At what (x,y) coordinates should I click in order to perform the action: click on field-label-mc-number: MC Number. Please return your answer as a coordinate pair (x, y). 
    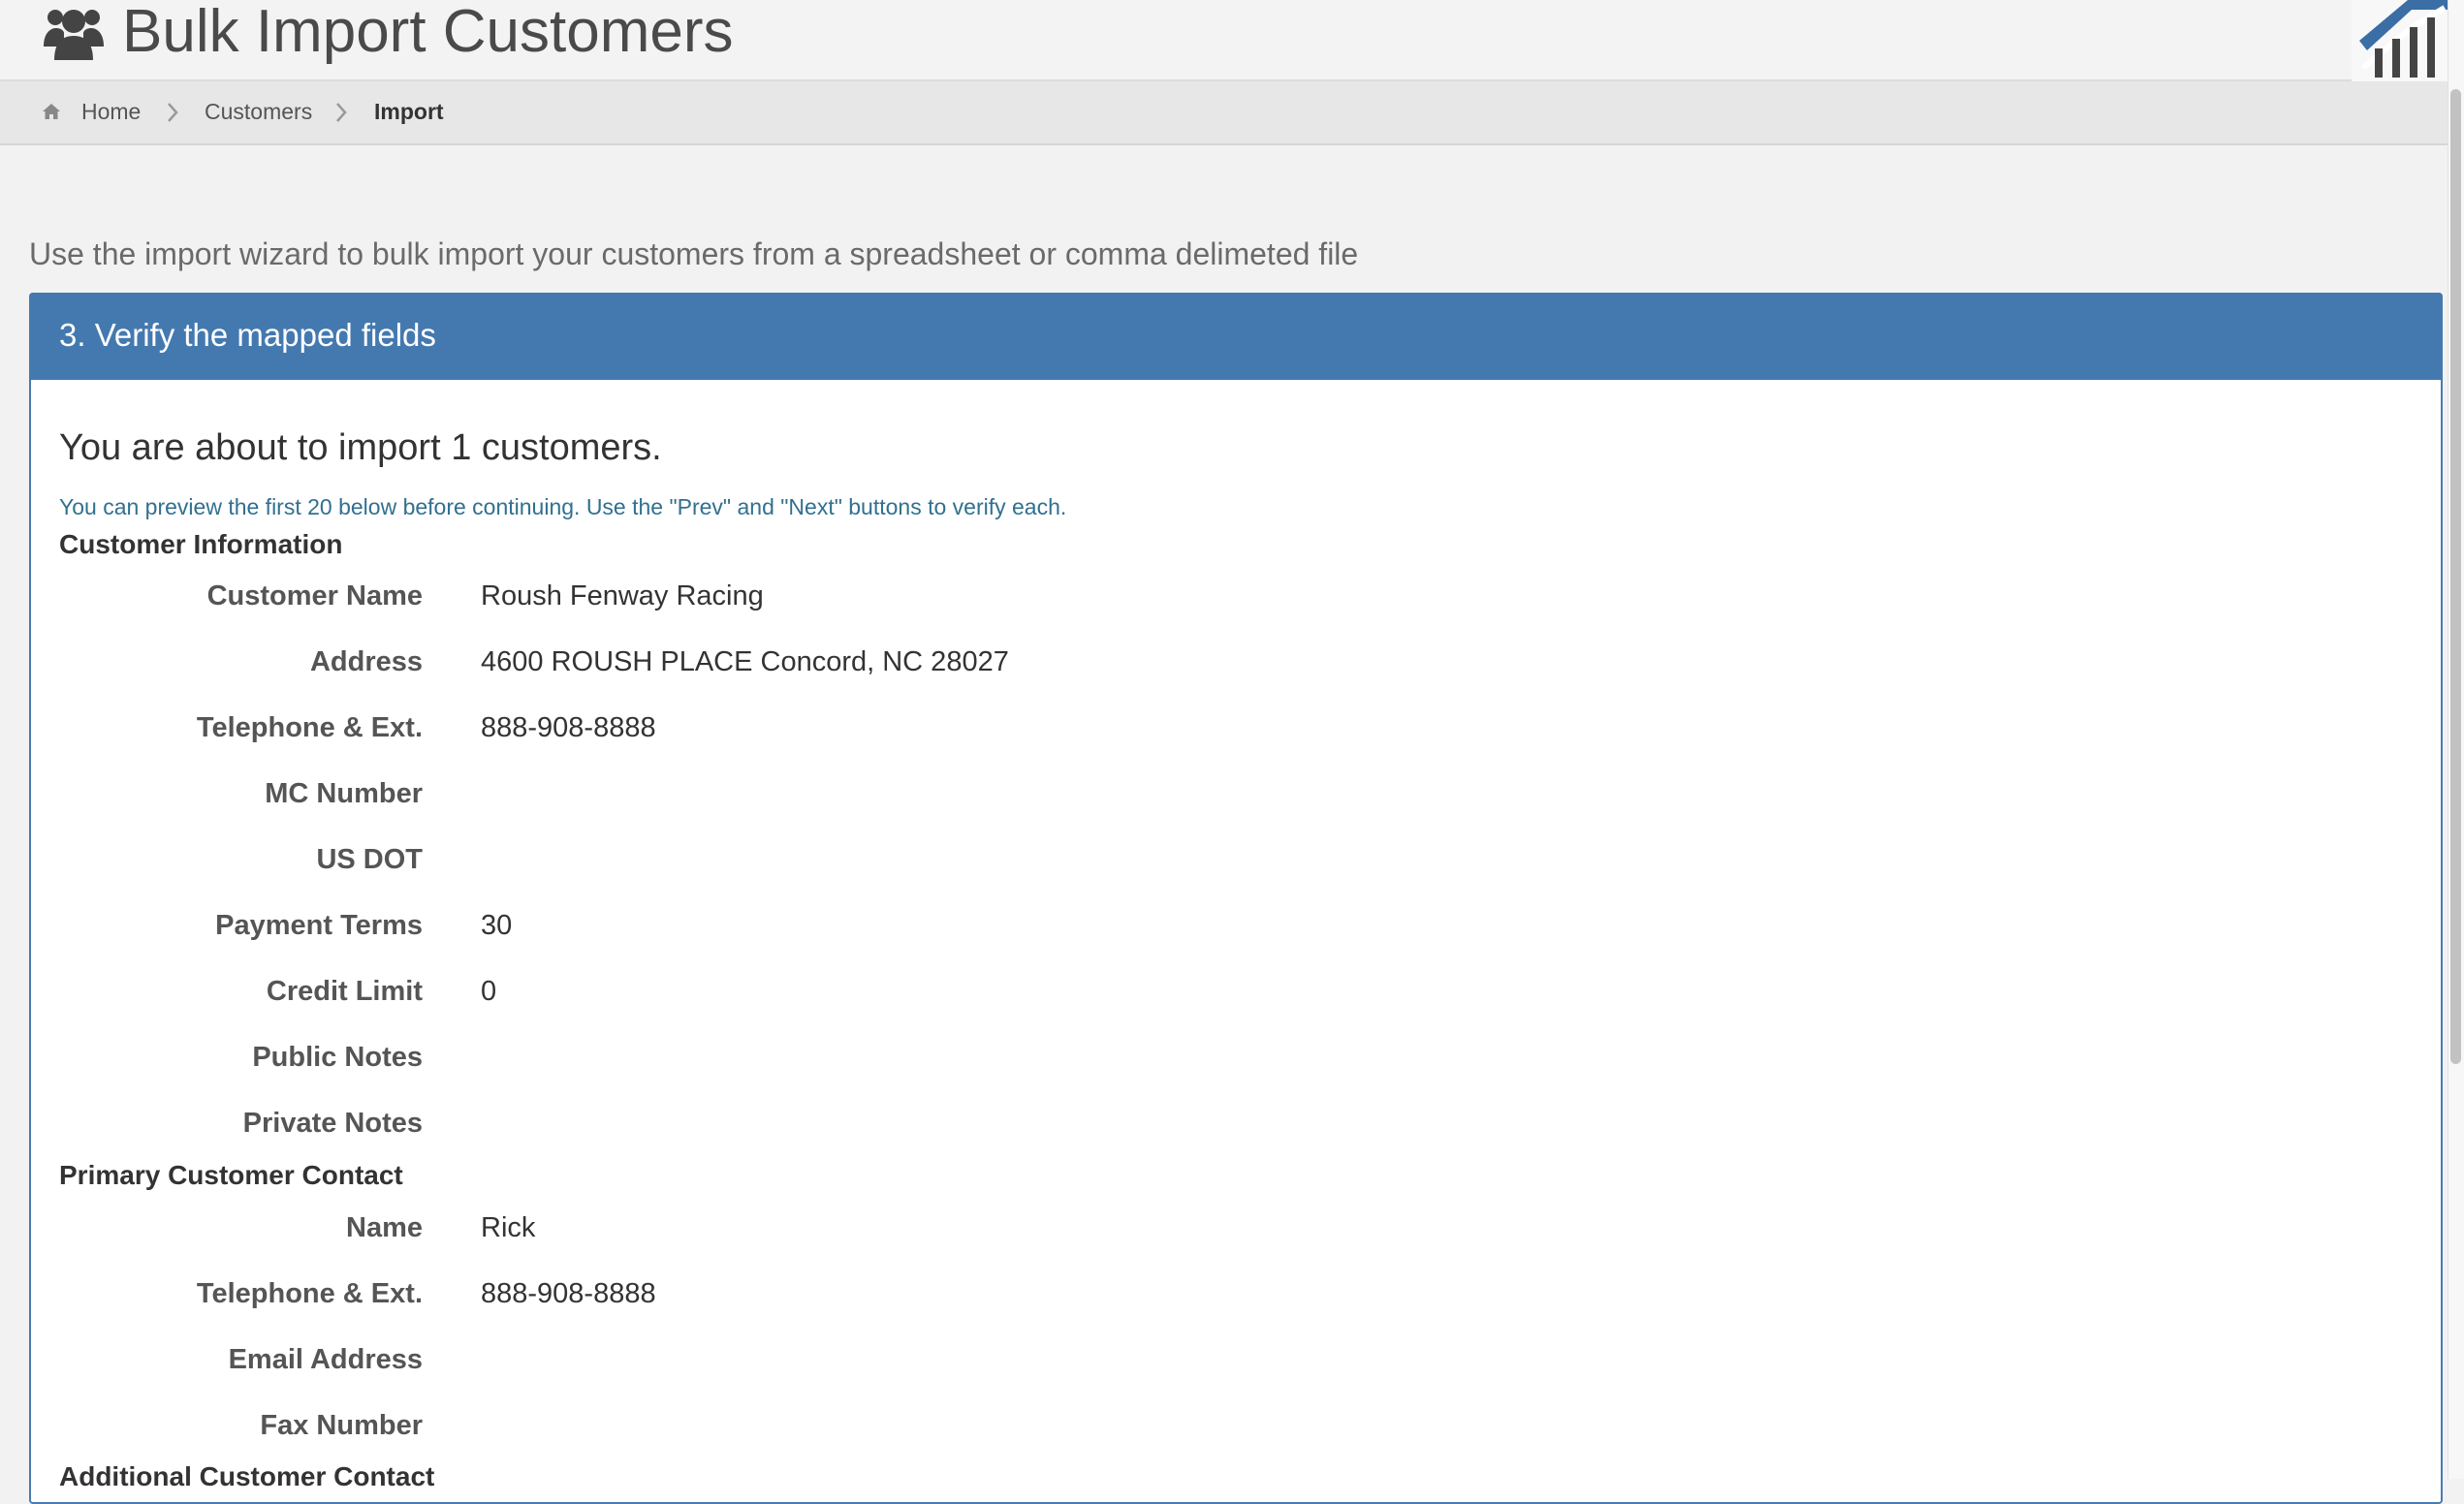
    Looking at the image, I should click on (344, 793).